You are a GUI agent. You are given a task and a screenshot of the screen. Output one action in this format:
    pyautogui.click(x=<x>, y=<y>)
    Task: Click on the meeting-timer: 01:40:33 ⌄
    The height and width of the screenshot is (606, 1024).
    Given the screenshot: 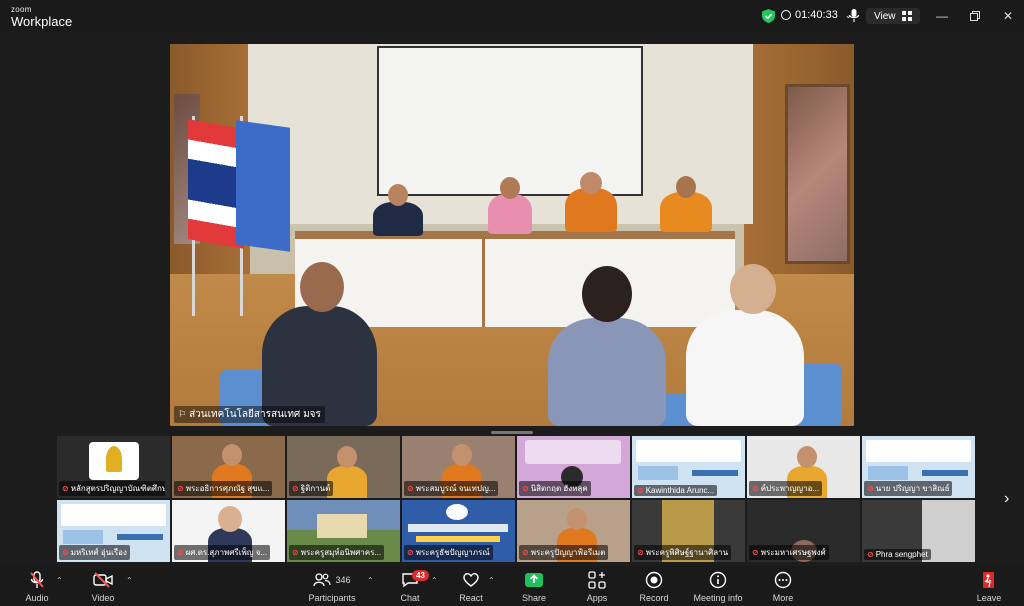 What is the action you would take?
    pyautogui.click(x=816, y=15)
    